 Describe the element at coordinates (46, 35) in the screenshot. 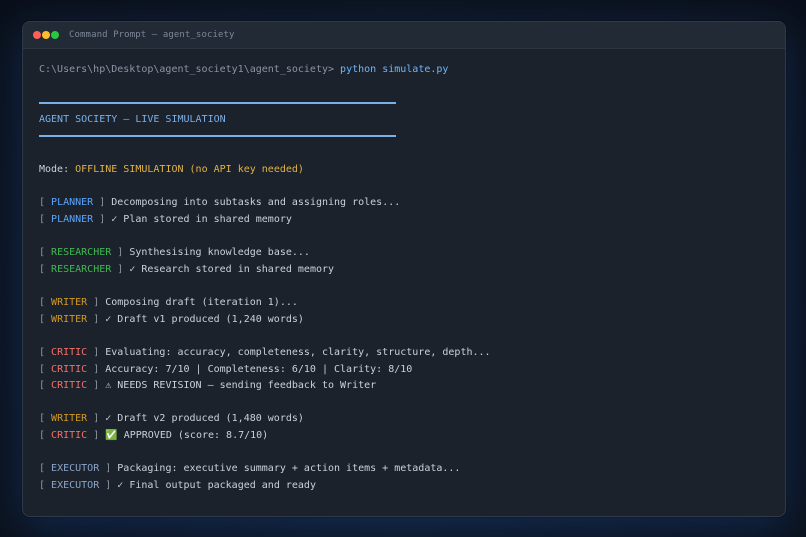

I see `minimize-button` at that location.